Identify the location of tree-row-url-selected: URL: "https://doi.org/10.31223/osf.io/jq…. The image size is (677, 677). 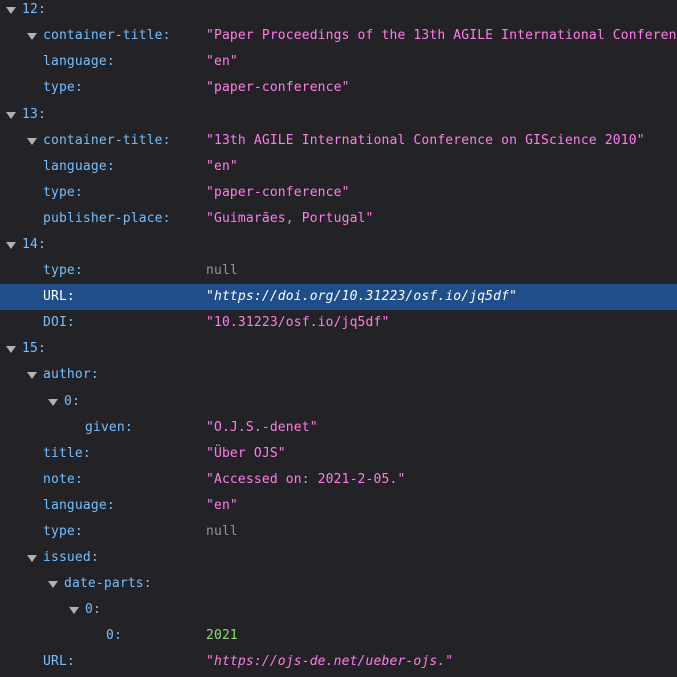
(338, 297).